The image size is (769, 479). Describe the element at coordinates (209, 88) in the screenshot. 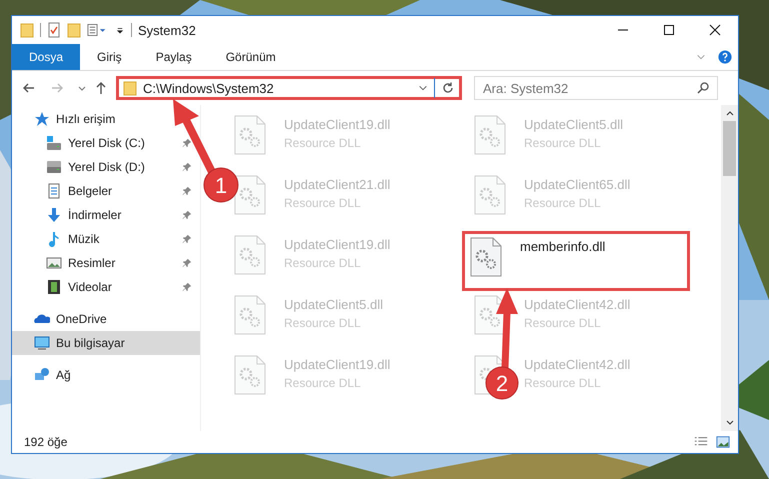

I see `address-path: C:\Windows\System32` at that location.